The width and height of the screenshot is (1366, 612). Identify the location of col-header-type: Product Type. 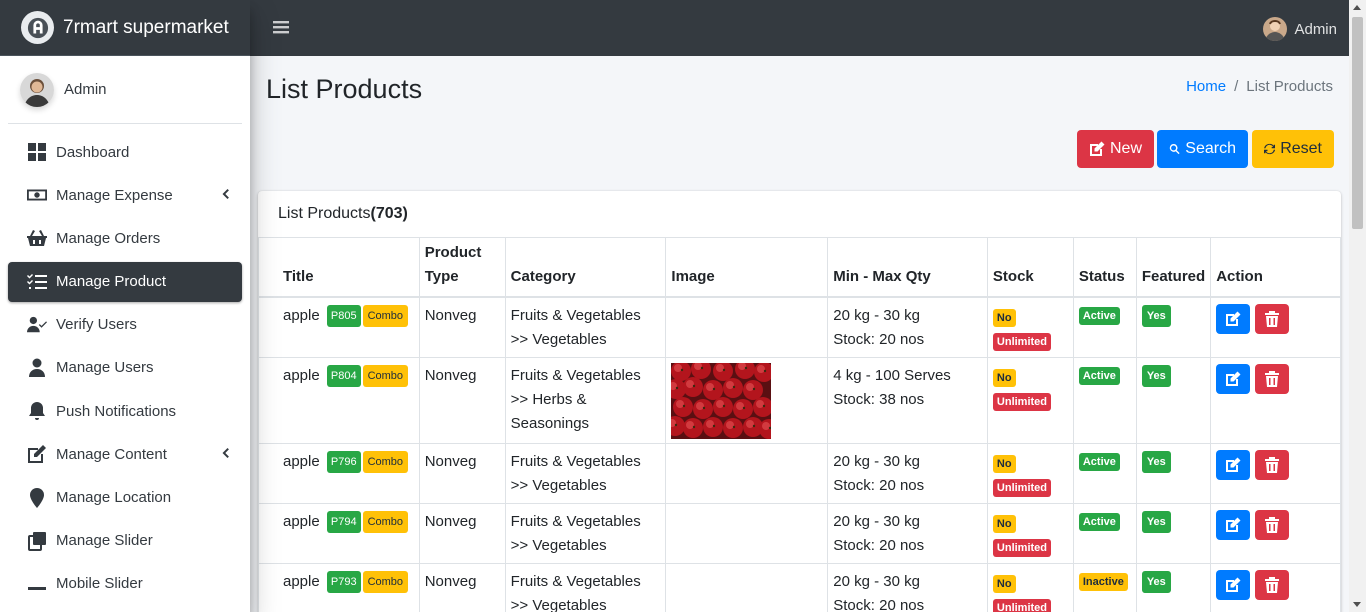
(462, 267).